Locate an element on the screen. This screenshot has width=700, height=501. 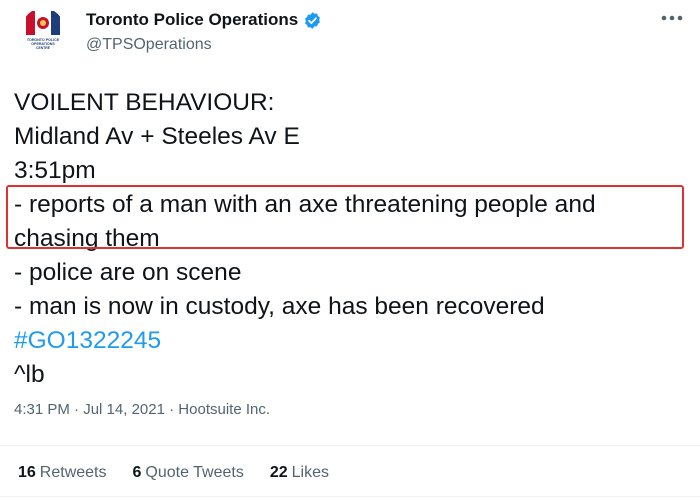
display-name: Toronto Police Operations is located at coordinates (192, 20).